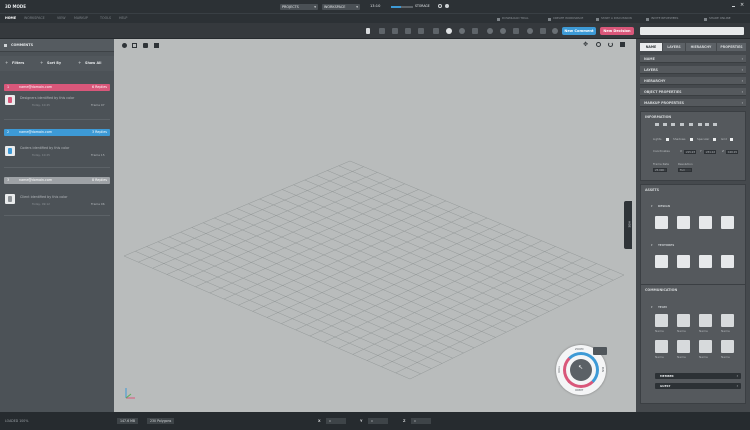 The width and height of the screenshot is (750, 430). What do you see at coordinates (690, 151) in the screenshot?
I see `coord-x-field: 215.23` at bounding box center [690, 151].